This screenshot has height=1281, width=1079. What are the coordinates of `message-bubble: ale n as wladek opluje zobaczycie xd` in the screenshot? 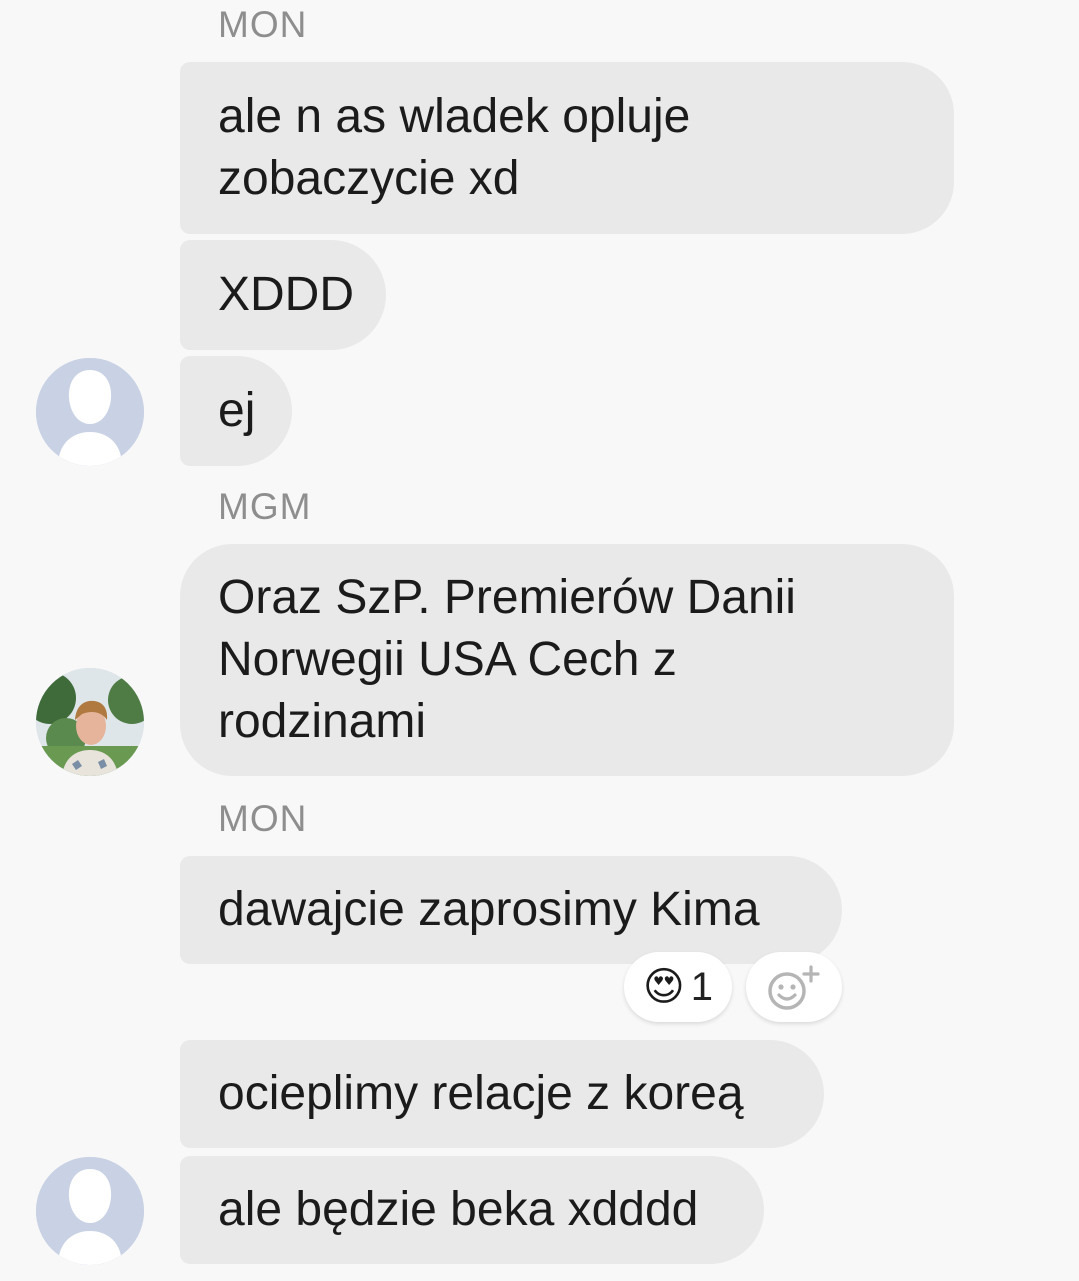 It's located at (567, 148).